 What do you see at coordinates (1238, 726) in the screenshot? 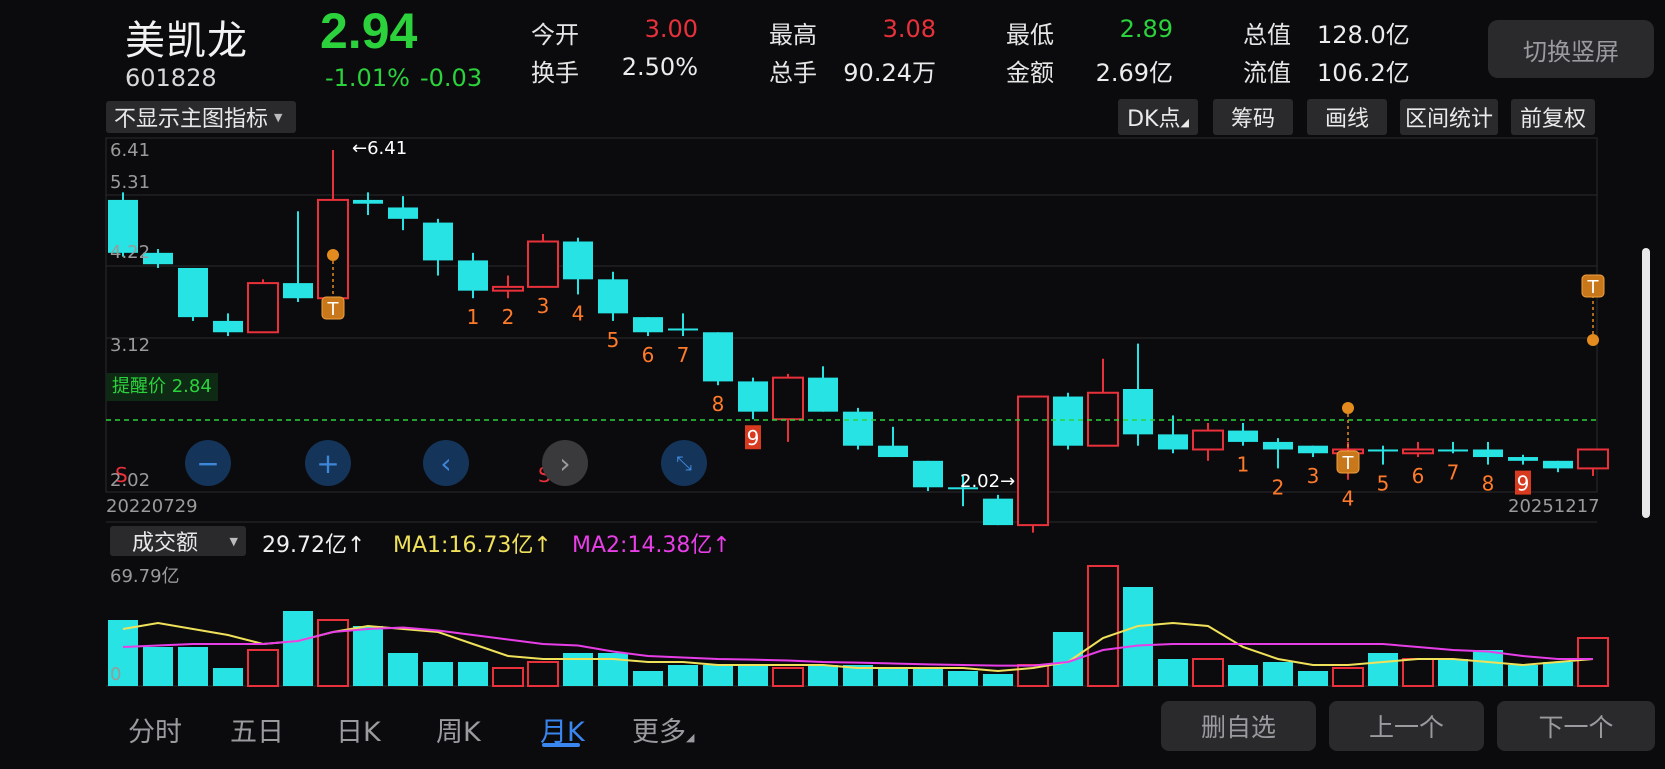
I see `remove-watchlist-button: 删自选` at bounding box center [1238, 726].